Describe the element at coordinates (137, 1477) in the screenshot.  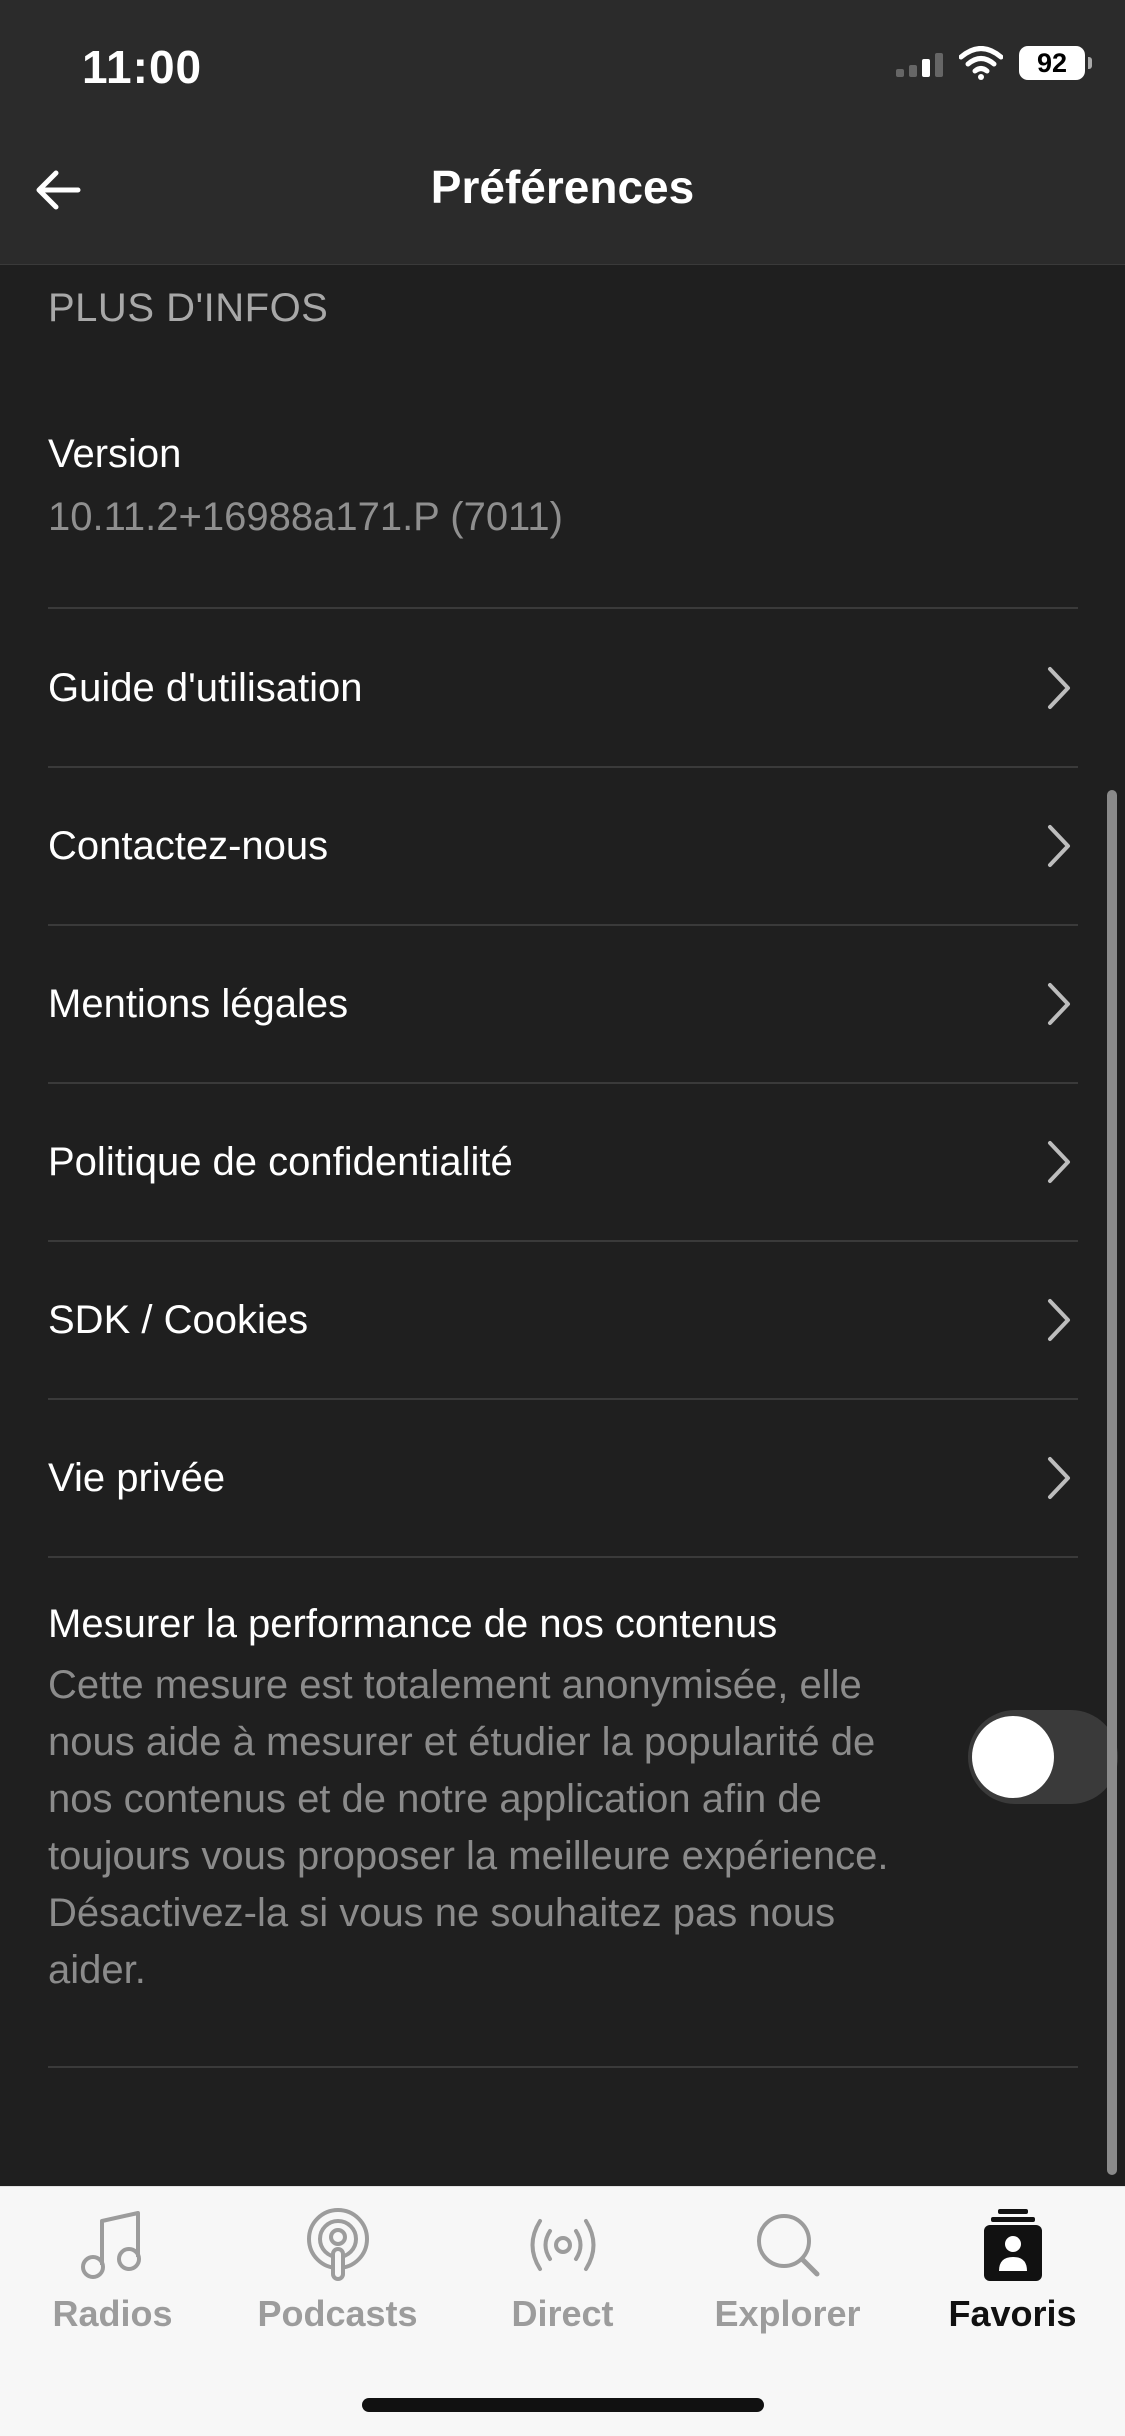
I see `row-label: Vie privée` at that location.